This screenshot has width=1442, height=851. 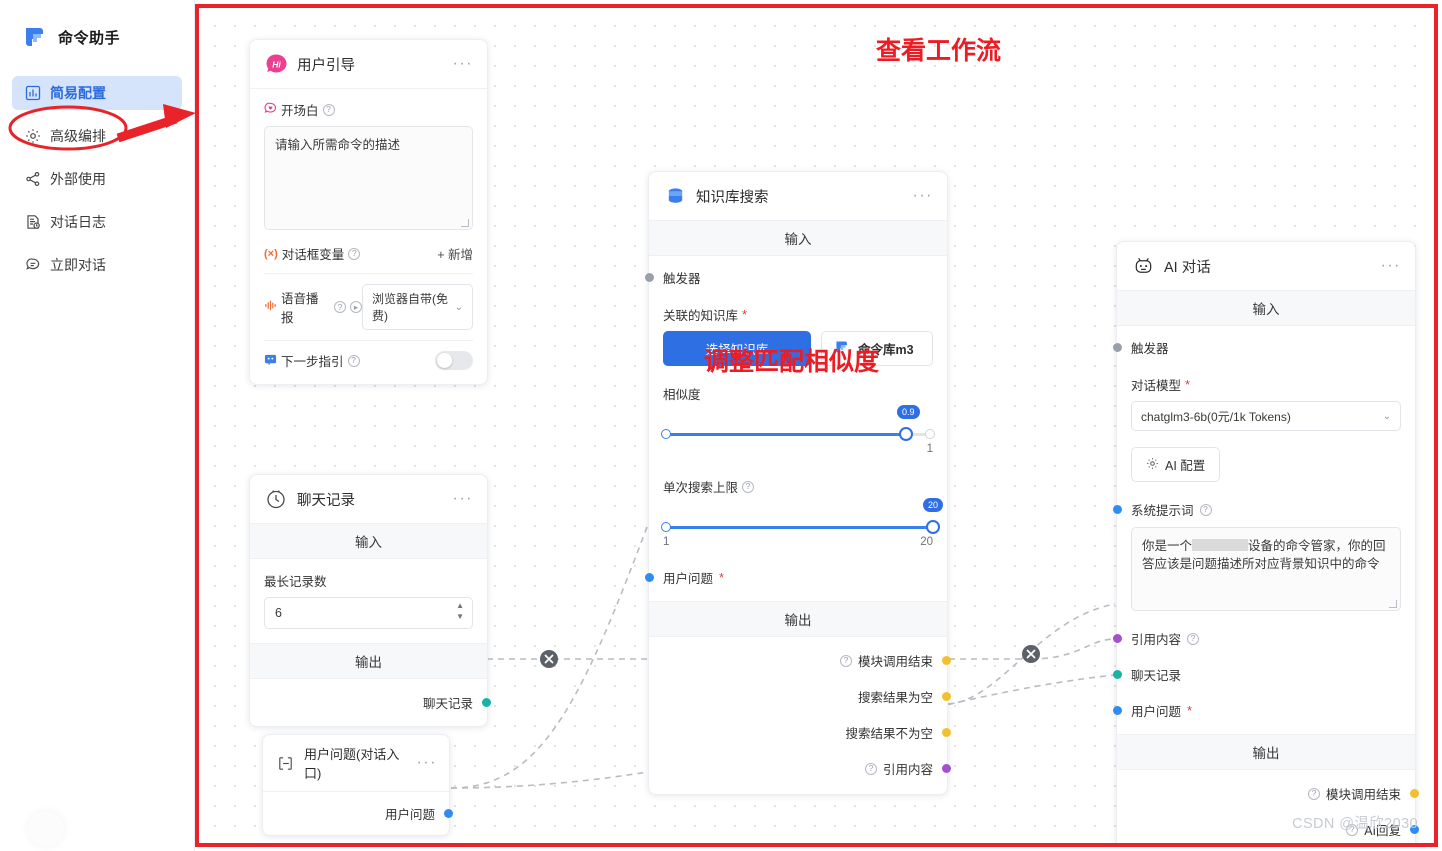 I want to click on ai-config-button: AI 配置, so click(x=1176, y=464).